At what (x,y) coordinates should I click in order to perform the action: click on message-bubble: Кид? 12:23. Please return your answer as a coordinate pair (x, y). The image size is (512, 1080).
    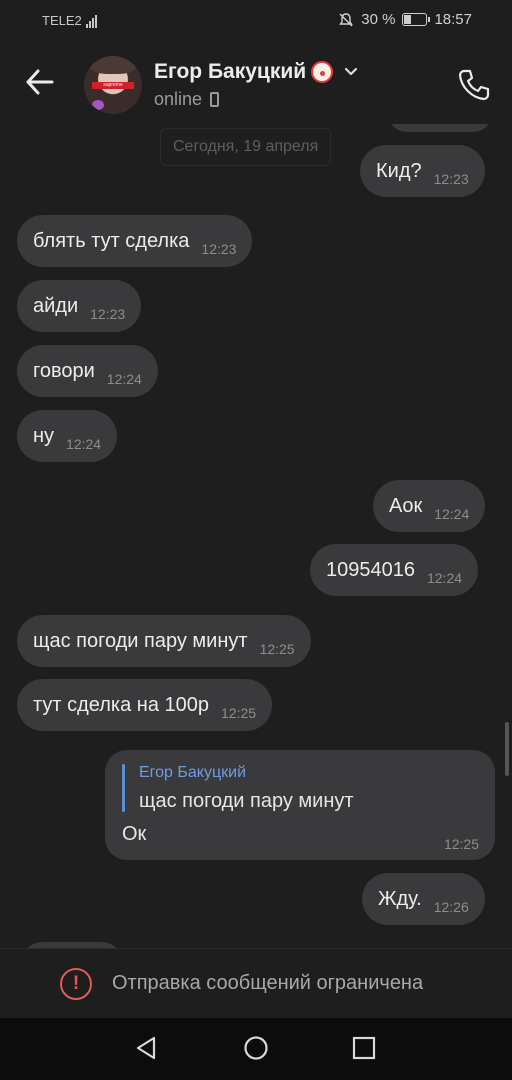
    Looking at the image, I should click on (422, 171).